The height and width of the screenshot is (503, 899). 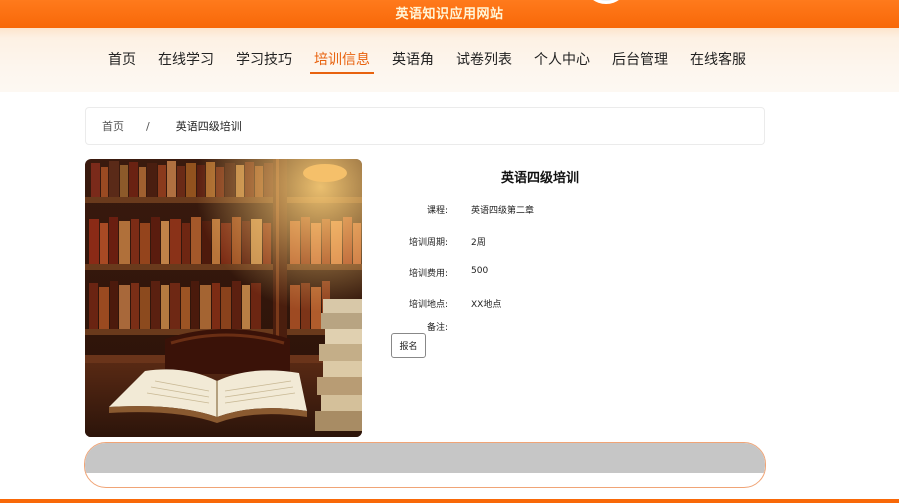 I want to click on nav-item-personal-center: 个人中心, so click(x=562, y=62).